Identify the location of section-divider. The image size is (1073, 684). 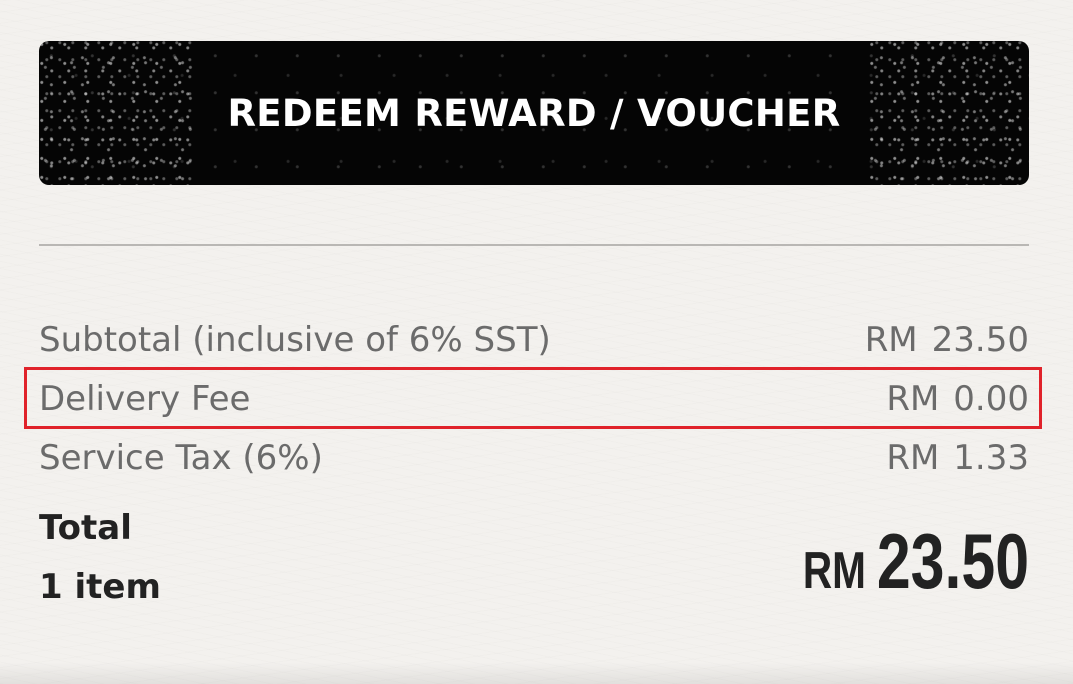
(534, 245).